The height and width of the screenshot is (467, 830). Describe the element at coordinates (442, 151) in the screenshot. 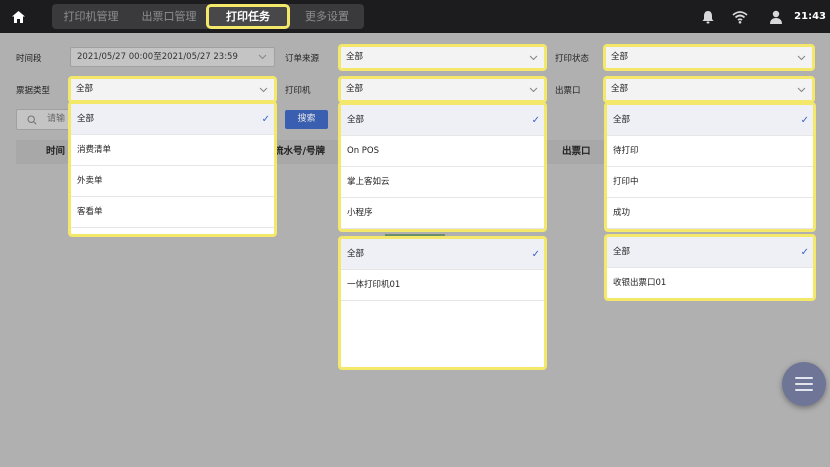

I see `dropdown-option: On POS` at that location.